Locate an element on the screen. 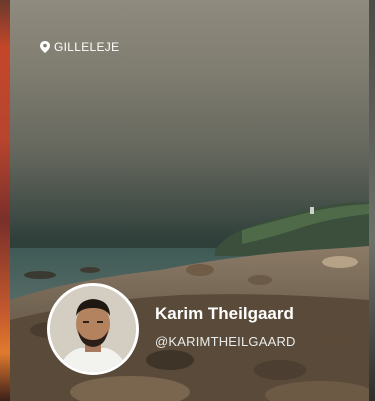 The image size is (375, 401). map-pin-icon is located at coordinates (45, 47).